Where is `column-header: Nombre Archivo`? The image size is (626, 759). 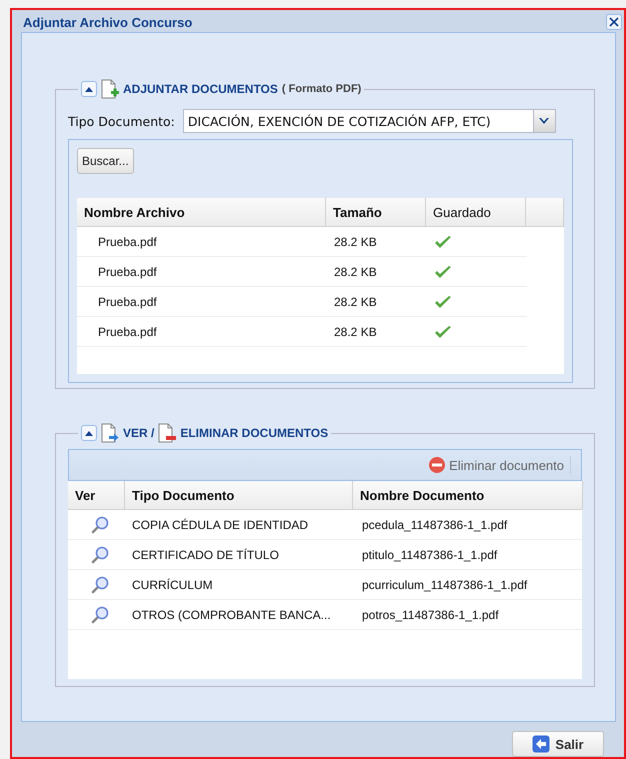 column-header: Nombre Archivo is located at coordinates (201, 212).